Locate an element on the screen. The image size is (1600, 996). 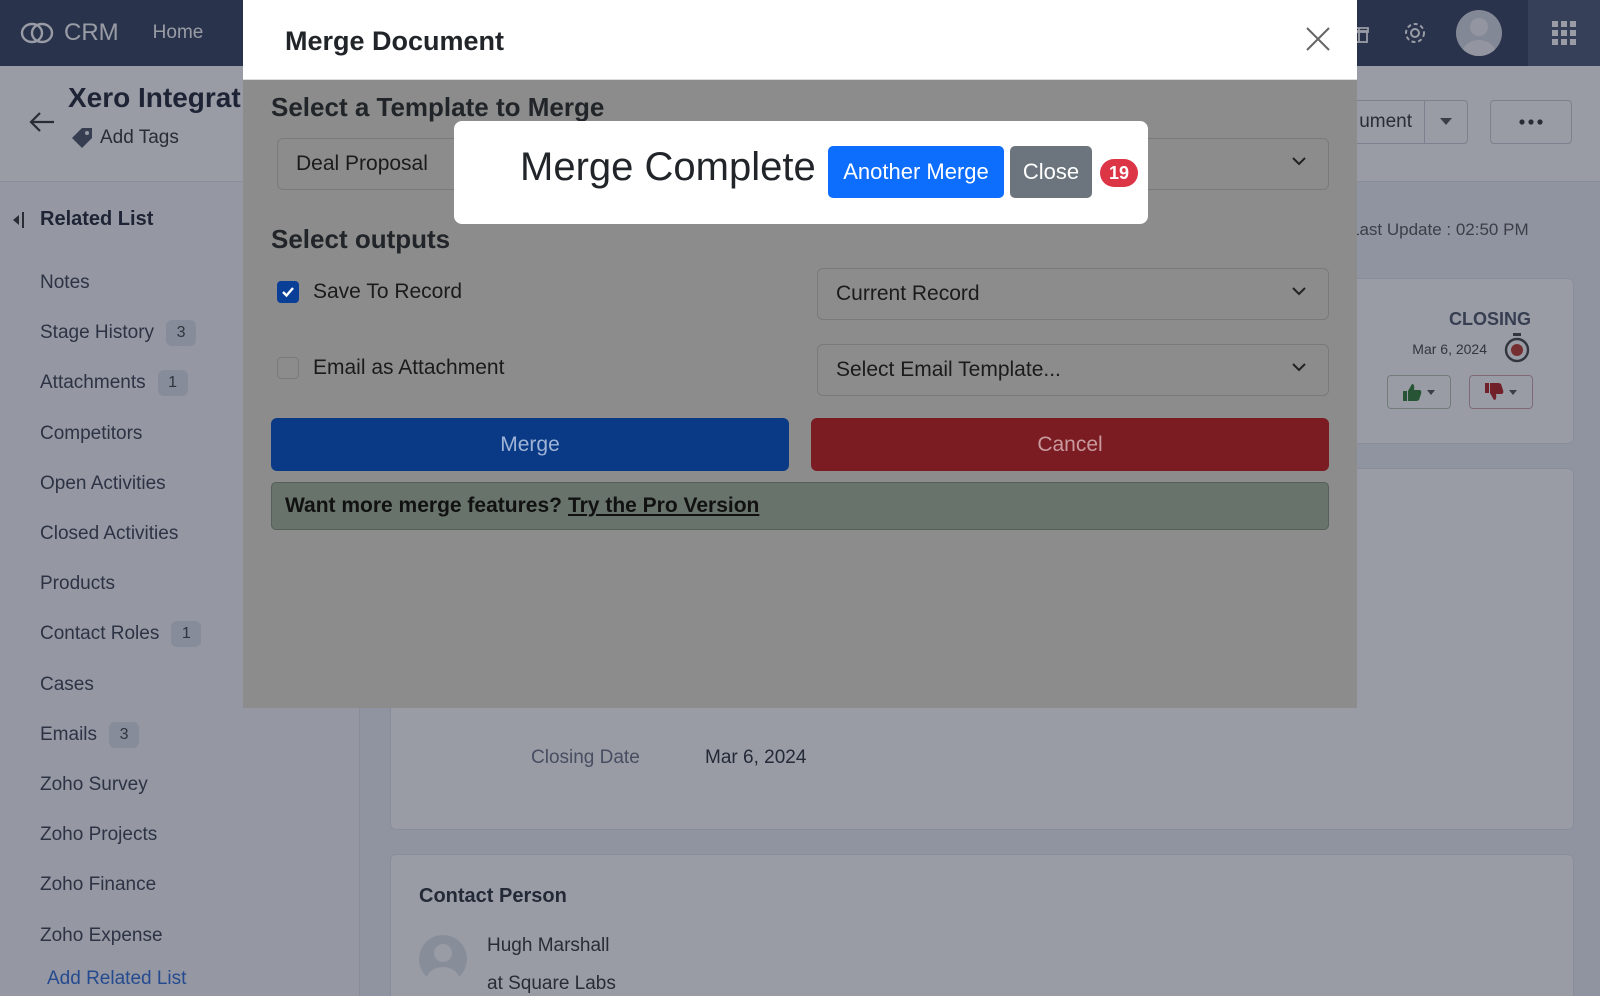
merge-complete-title: Merge Complete is located at coordinates (668, 167).